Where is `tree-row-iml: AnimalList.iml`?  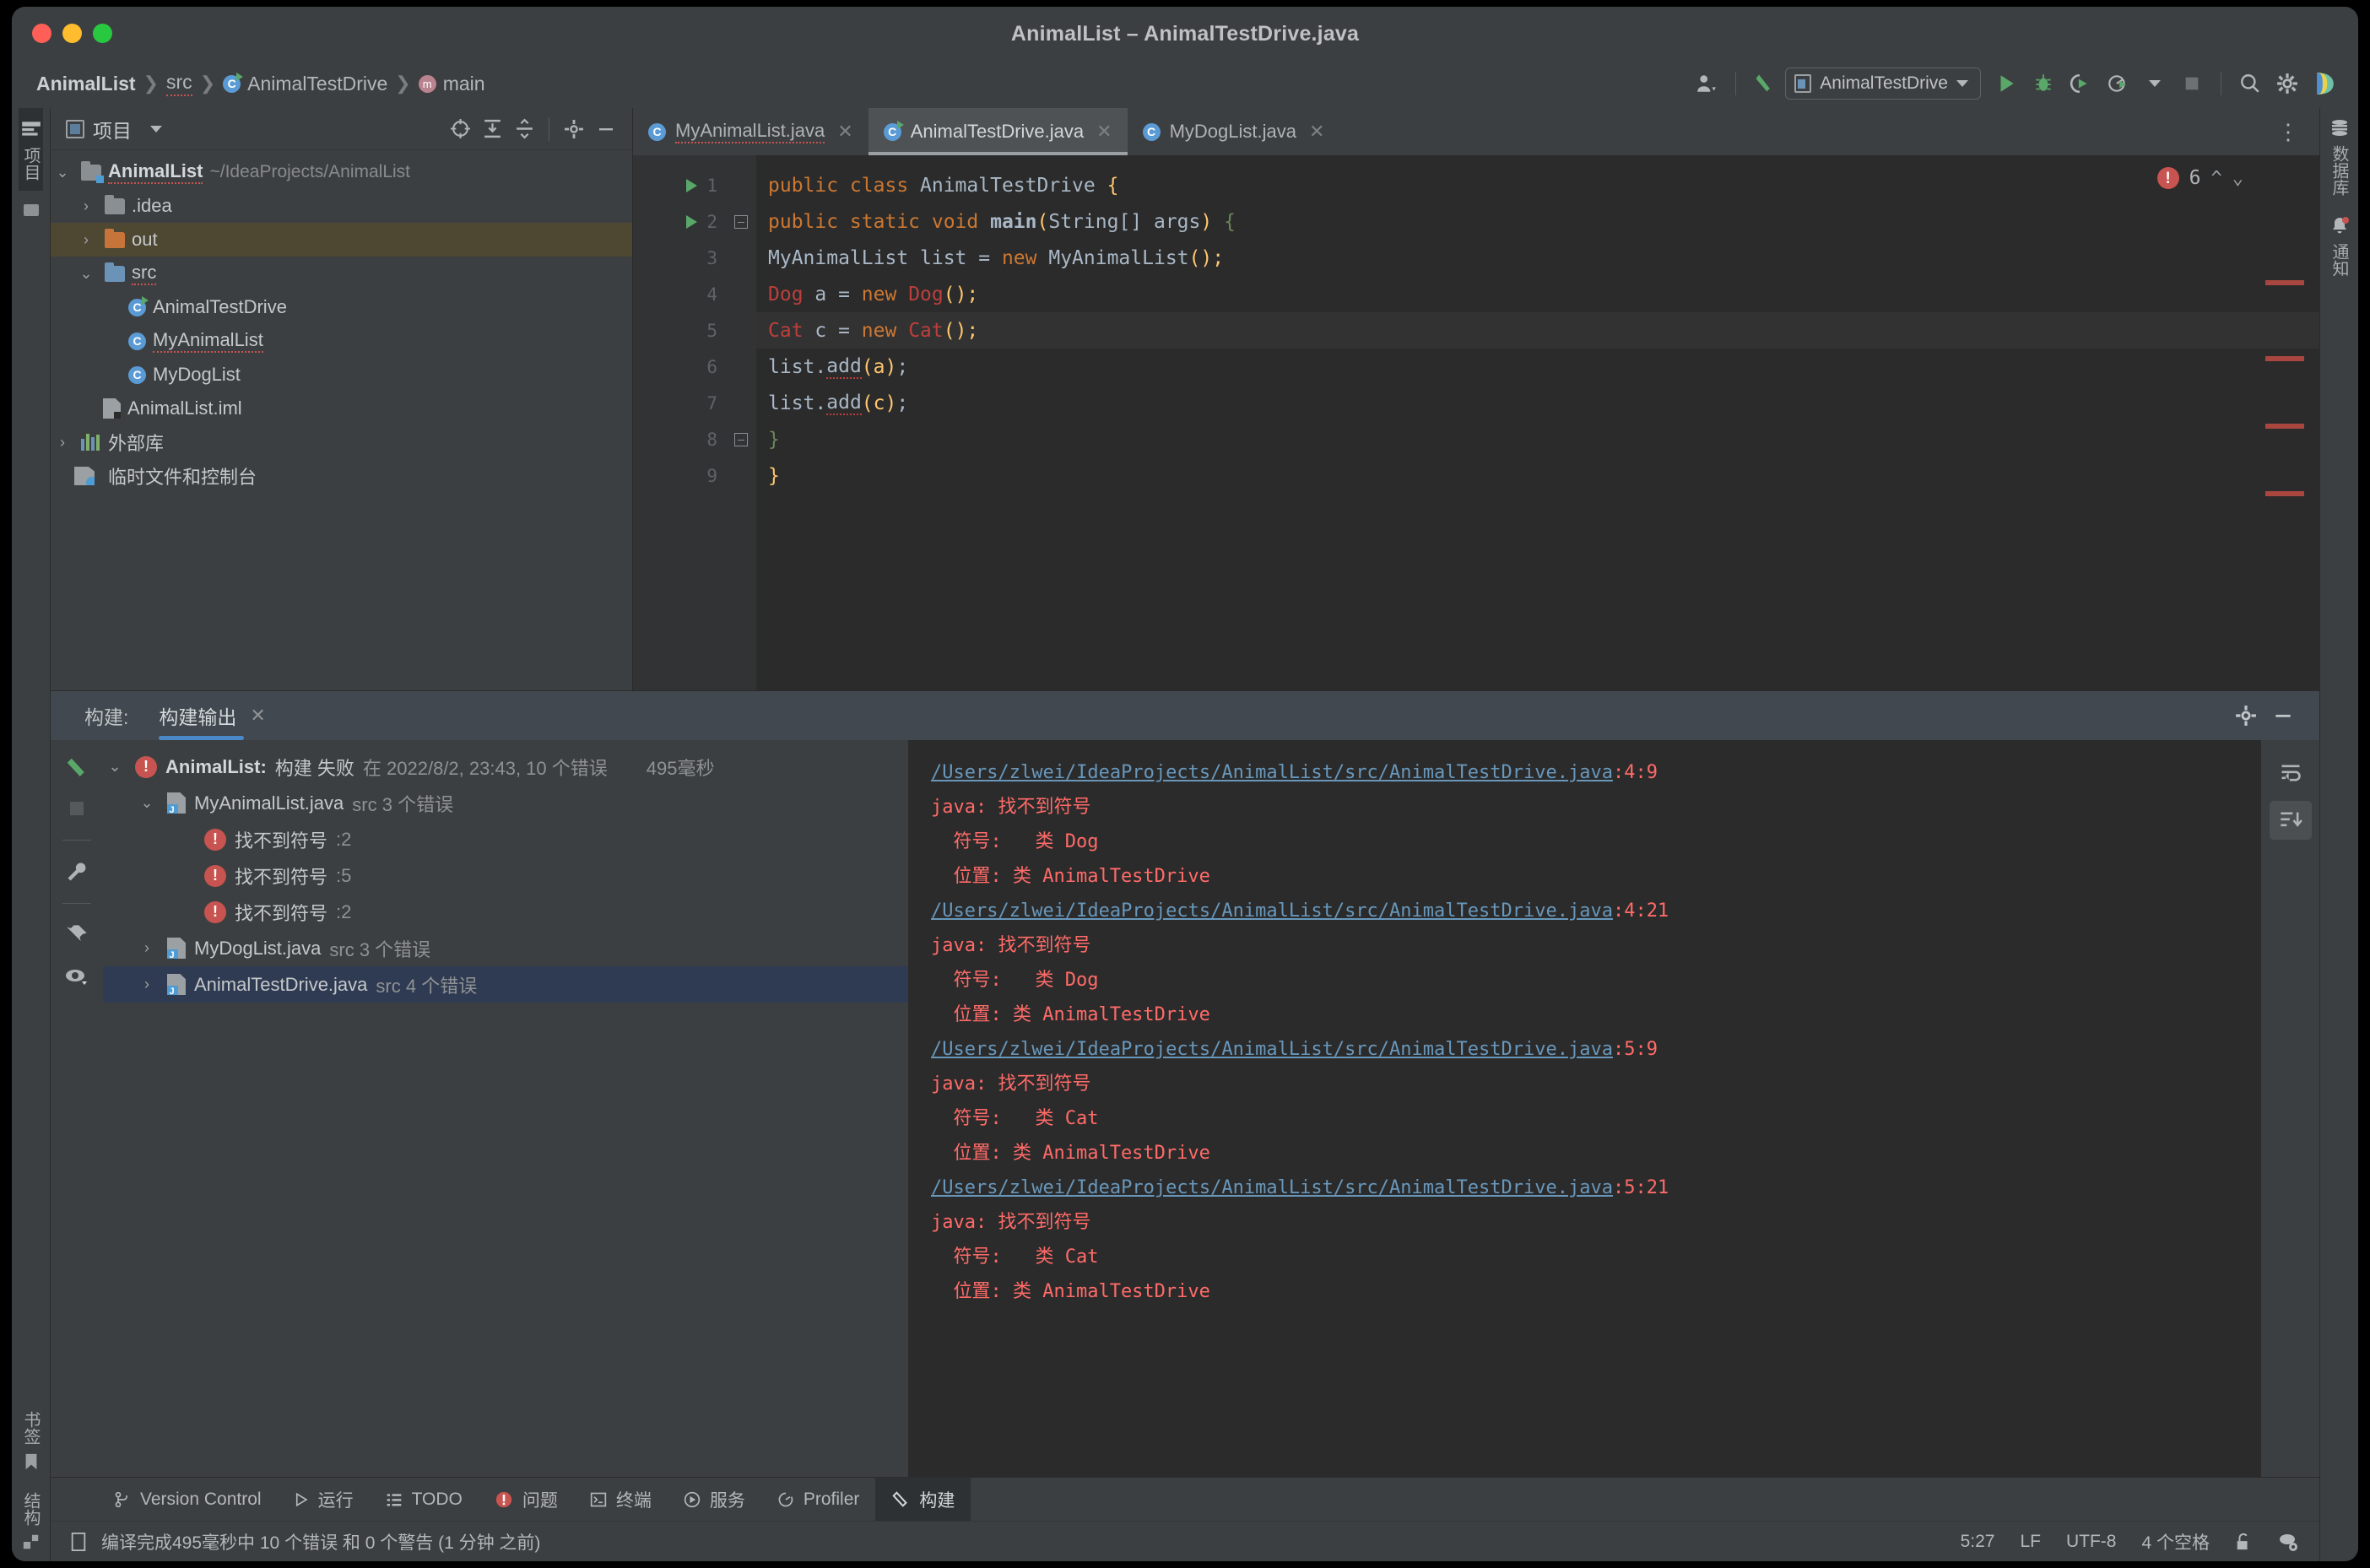
tree-row-iml: AnimalList.iml is located at coordinates (342, 408).